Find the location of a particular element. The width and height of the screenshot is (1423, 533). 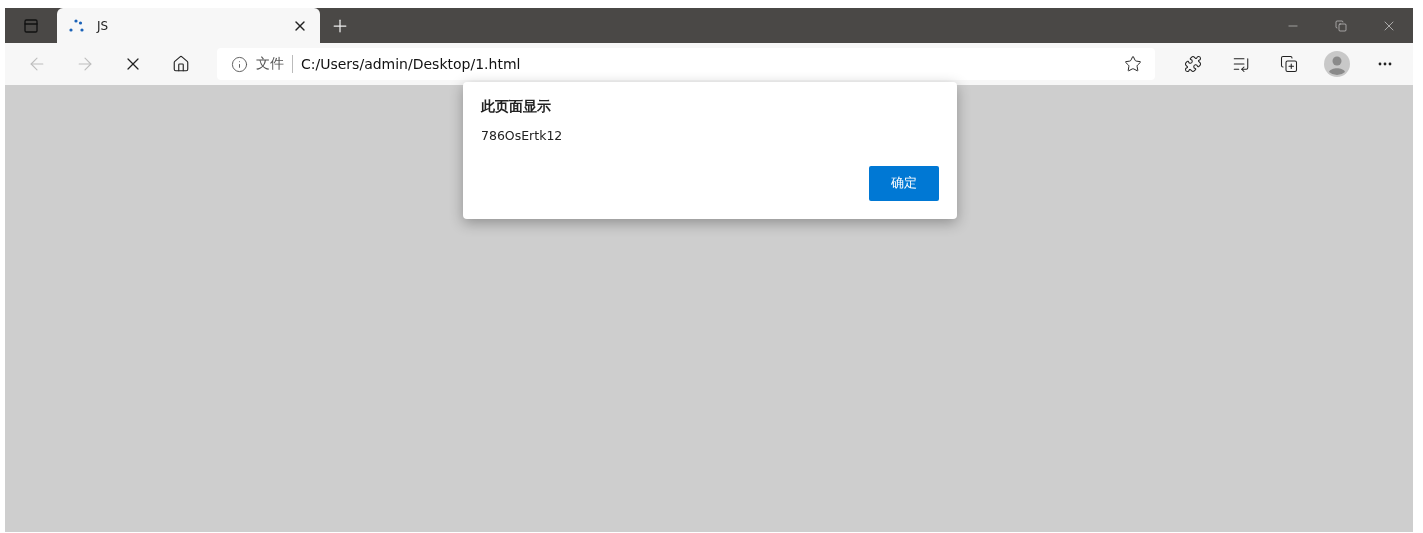

ok-button: 确定 is located at coordinates (904, 183).